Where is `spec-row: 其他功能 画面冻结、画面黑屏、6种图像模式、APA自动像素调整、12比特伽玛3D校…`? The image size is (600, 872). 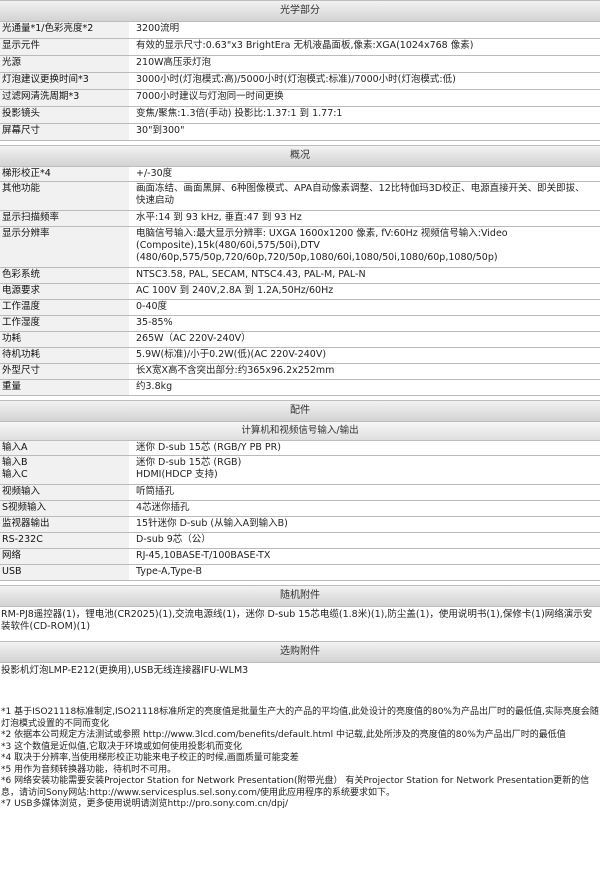 spec-row: 其他功能 画面冻结、画面黑屏、6种图像模式、APA自动像素调整、12比特伽玛3D校… is located at coordinates (300, 196).